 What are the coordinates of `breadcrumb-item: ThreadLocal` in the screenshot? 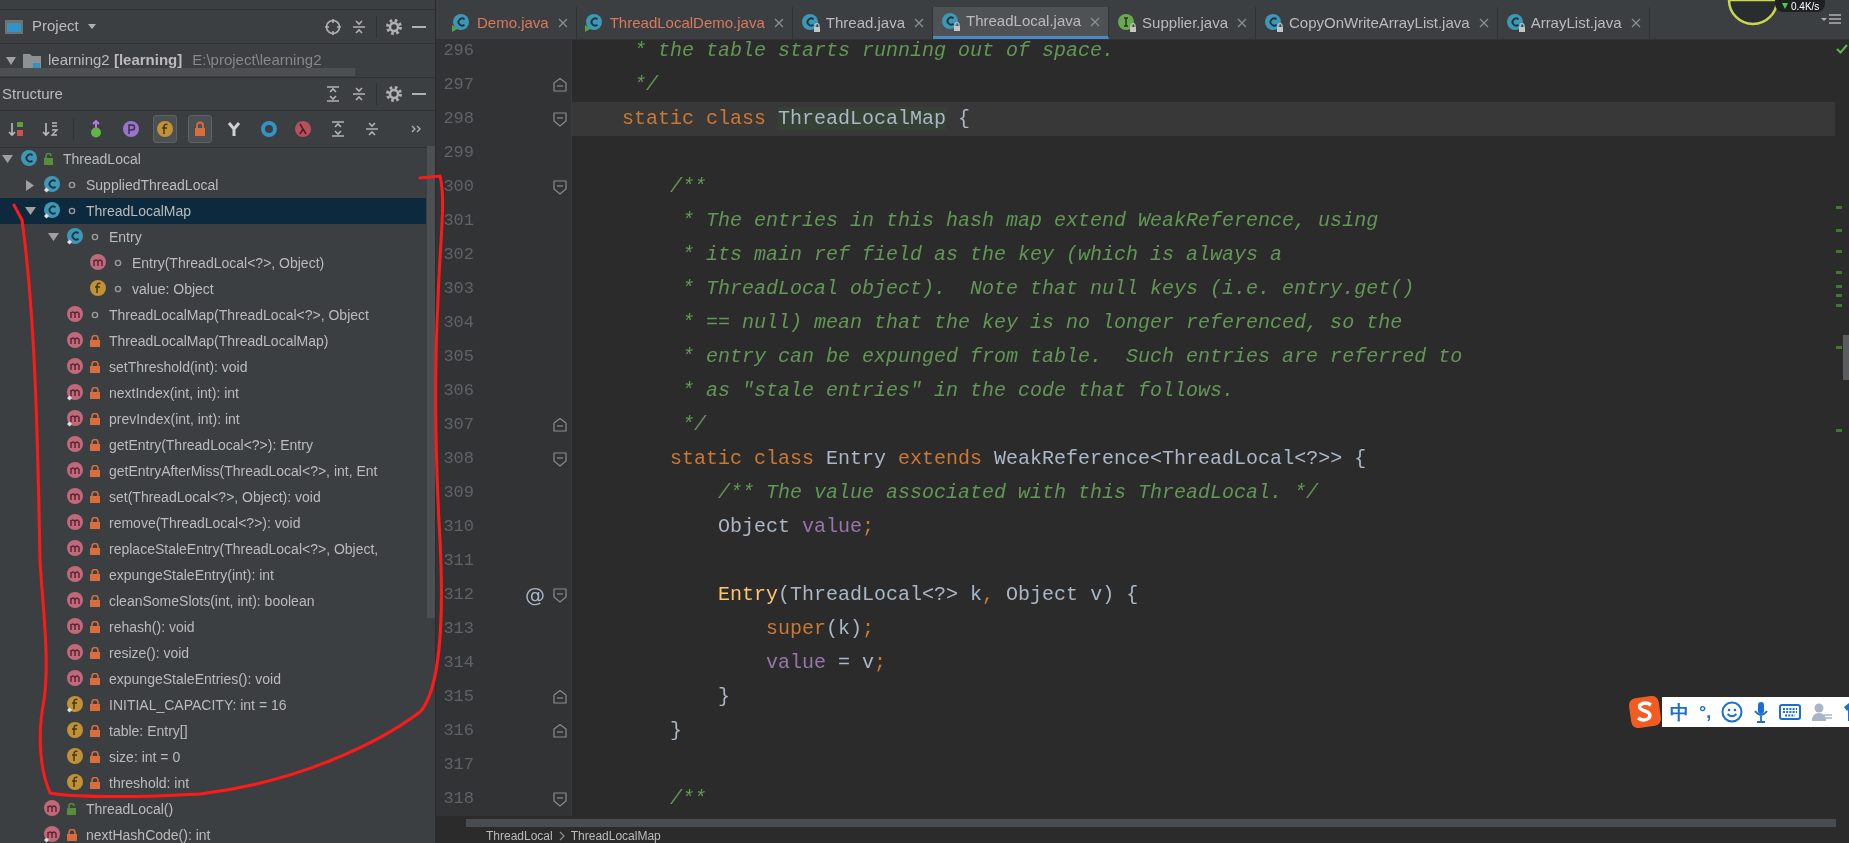 It's located at (519, 835).